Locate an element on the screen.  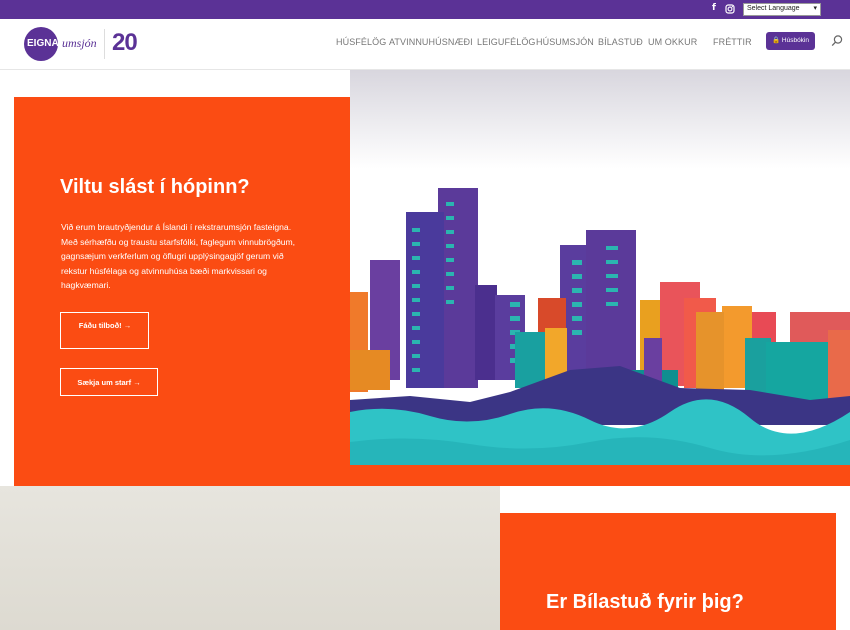
nav-item-um-okkur: UM OKKUR is located at coordinates (672, 42).